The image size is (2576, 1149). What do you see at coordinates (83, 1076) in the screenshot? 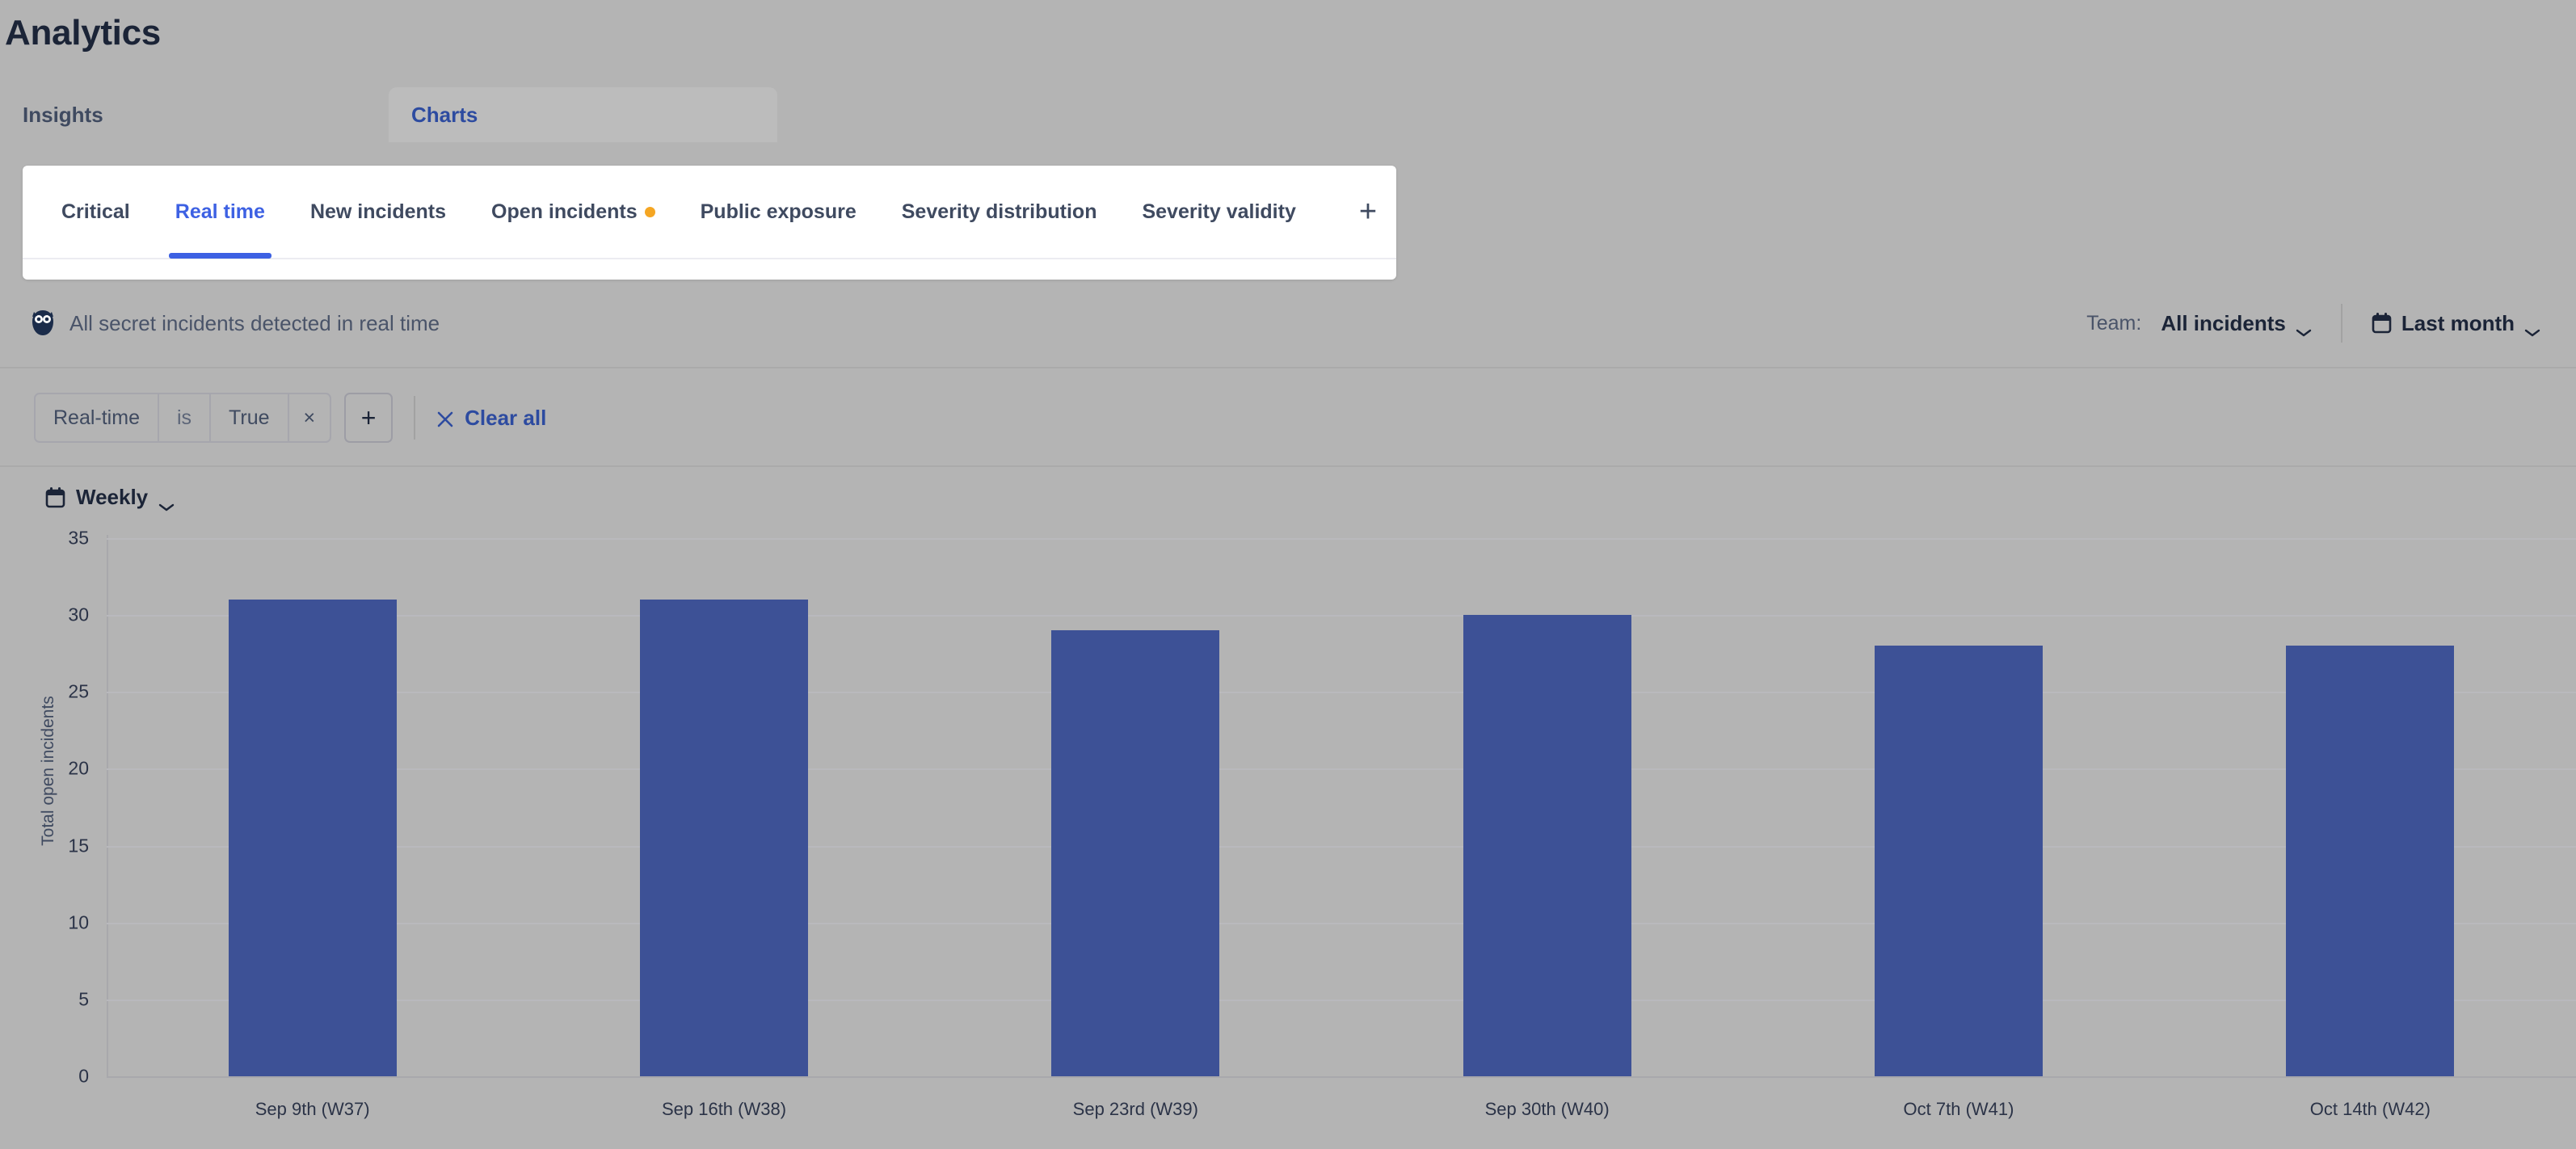
I see `y-axis-tick-label: 0` at bounding box center [83, 1076].